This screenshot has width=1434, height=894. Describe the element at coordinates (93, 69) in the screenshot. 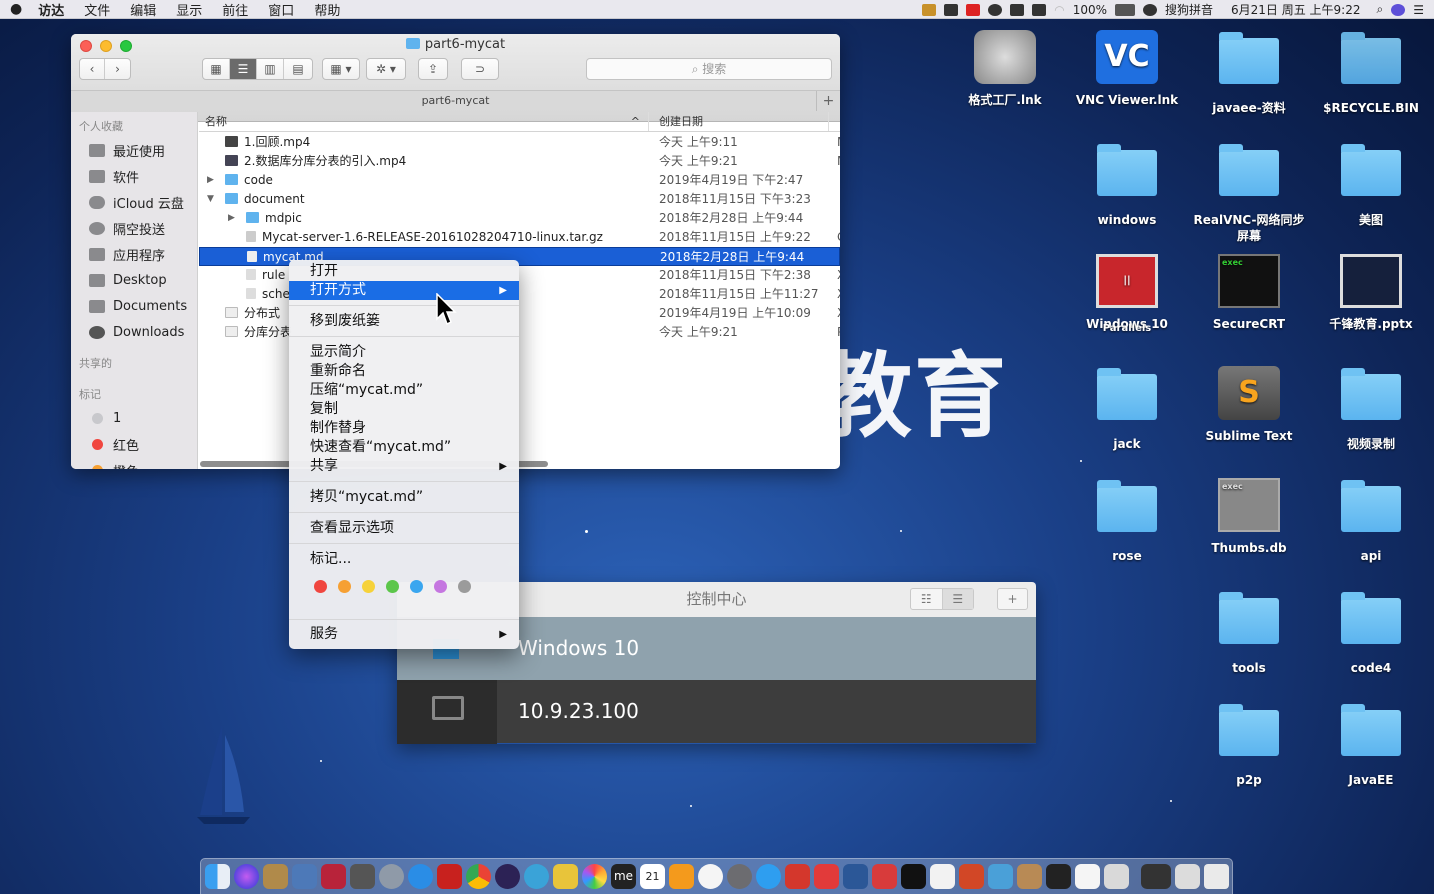

I see `back-button: ‹` at that location.